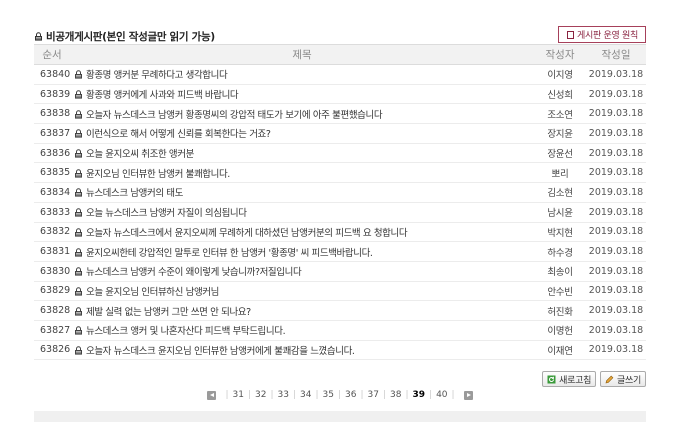 The image size is (680, 422). What do you see at coordinates (350, 395) in the screenshot?
I see `page-link-36: 36` at bounding box center [350, 395].